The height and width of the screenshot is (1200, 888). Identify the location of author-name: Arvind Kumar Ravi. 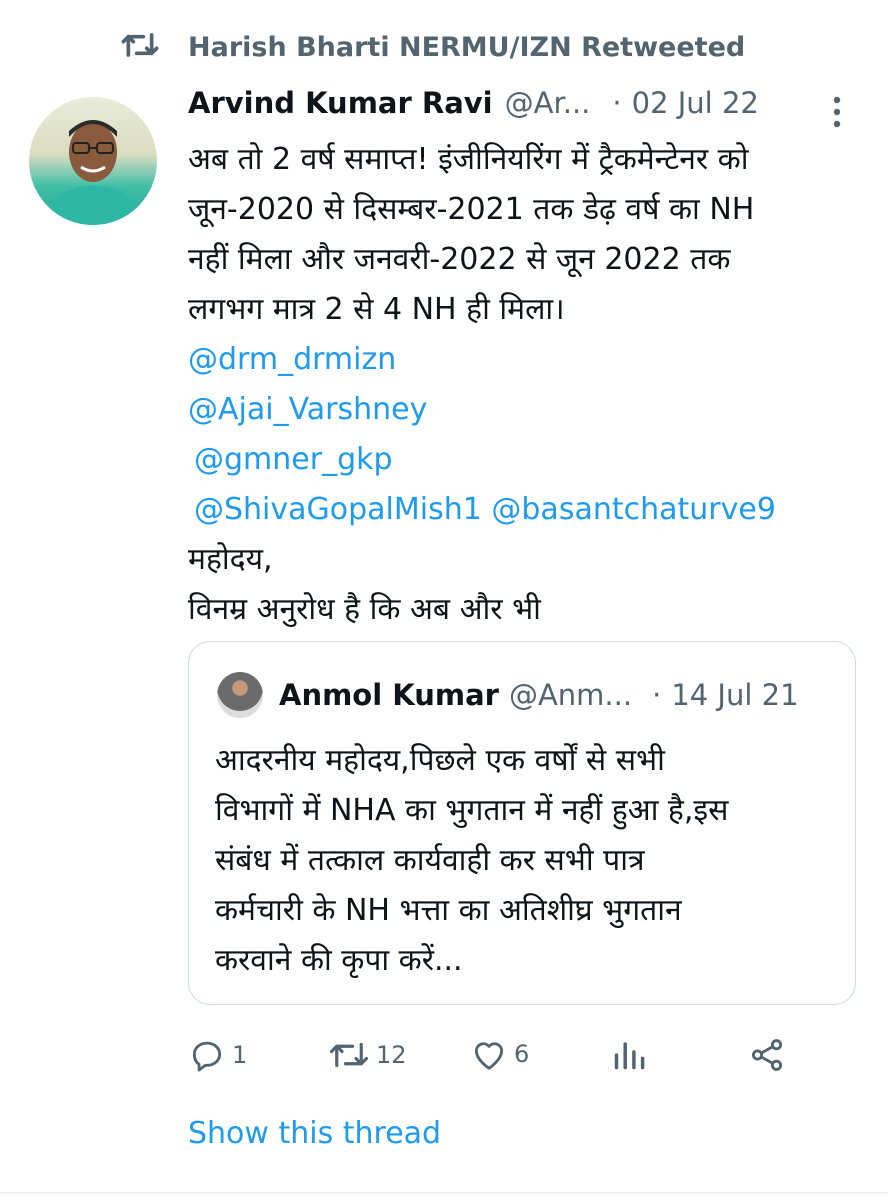
(340, 103).